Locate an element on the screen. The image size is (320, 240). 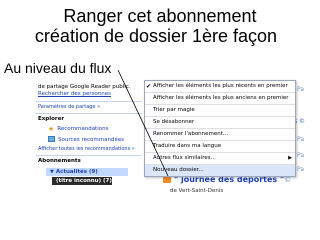
subscriptions-heading: Abonnements is located at coordinates (59, 161).